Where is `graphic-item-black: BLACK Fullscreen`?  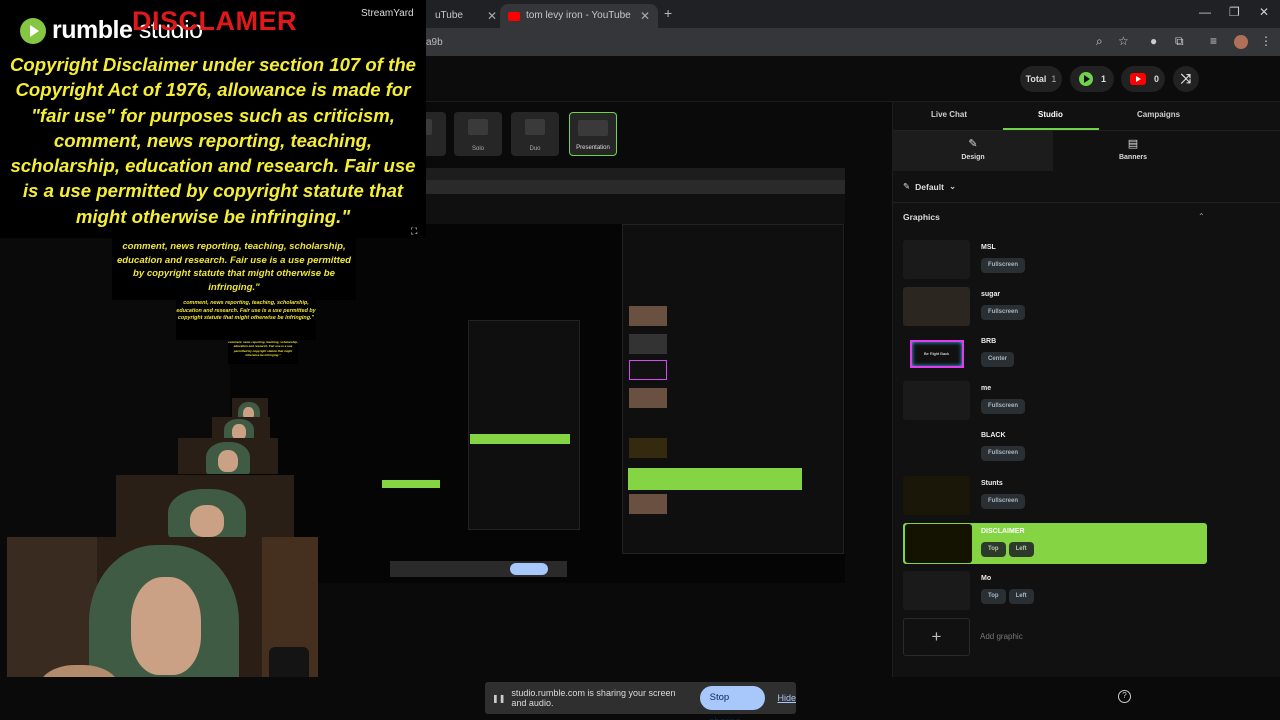
graphic-item-black: BLACK Fullscreen is located at coordinates (1055, 448).